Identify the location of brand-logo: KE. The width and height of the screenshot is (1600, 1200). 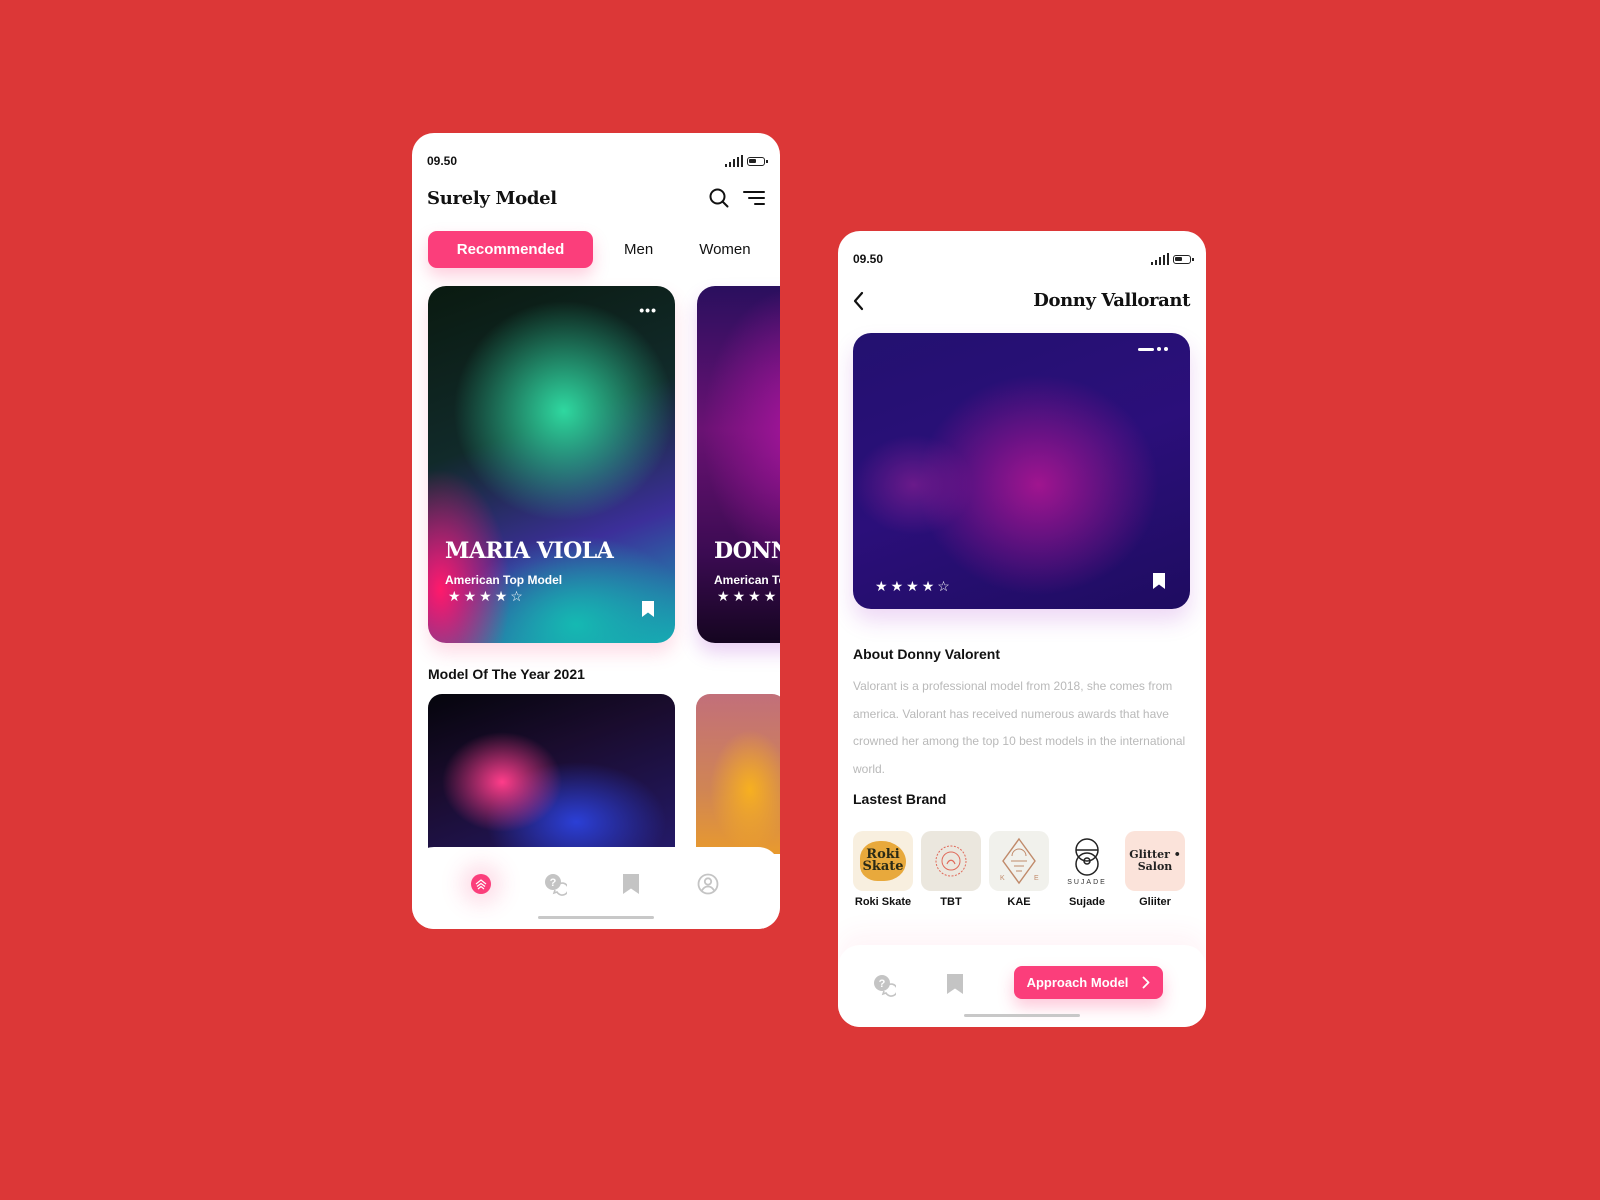
(1019, 861).